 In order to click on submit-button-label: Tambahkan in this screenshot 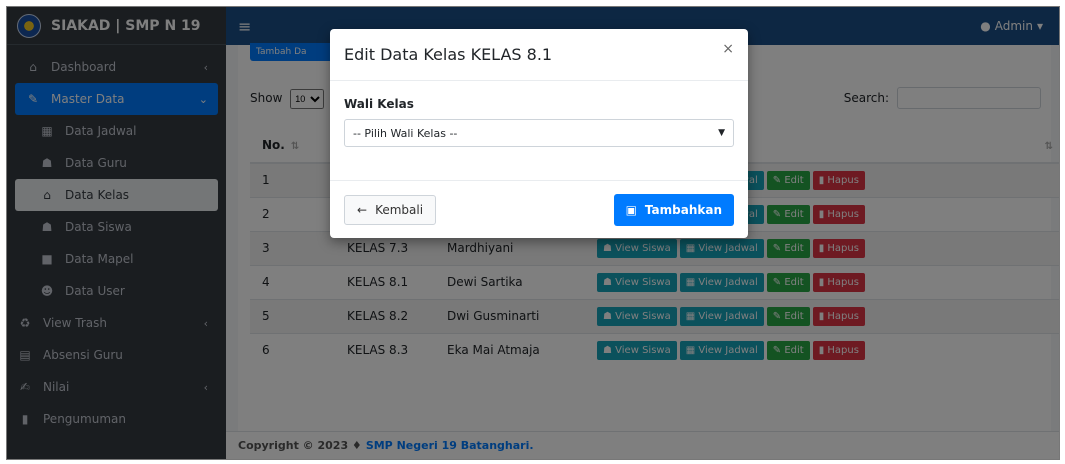, I will do `click(683, 209)`.